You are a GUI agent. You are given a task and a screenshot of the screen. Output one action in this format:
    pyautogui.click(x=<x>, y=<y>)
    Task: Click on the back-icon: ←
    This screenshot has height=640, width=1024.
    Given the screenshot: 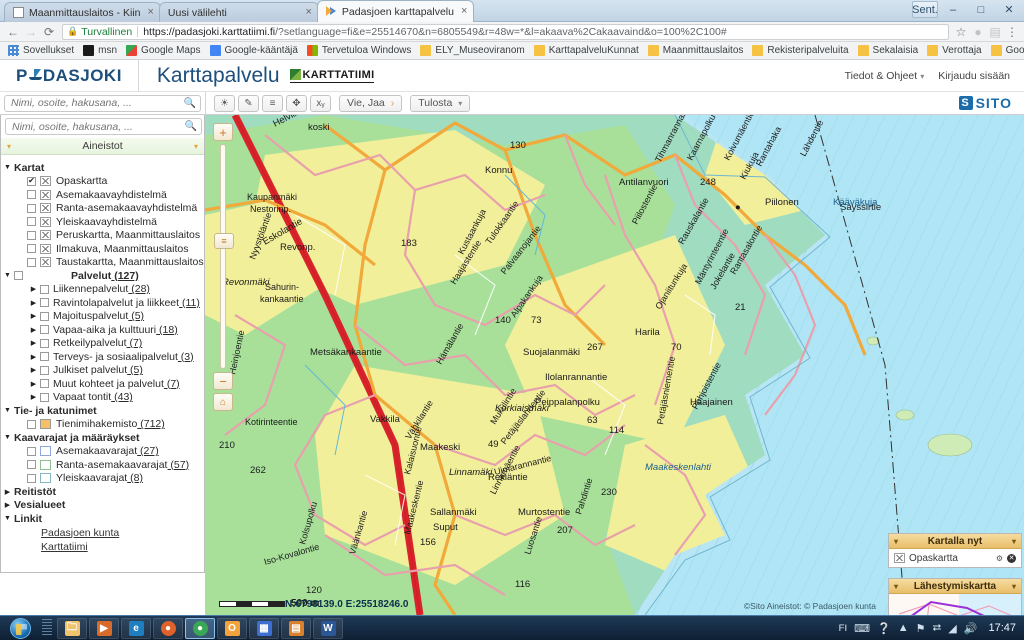 What is the action you would take?
    pyautogui.click(x=13, y=32)
    